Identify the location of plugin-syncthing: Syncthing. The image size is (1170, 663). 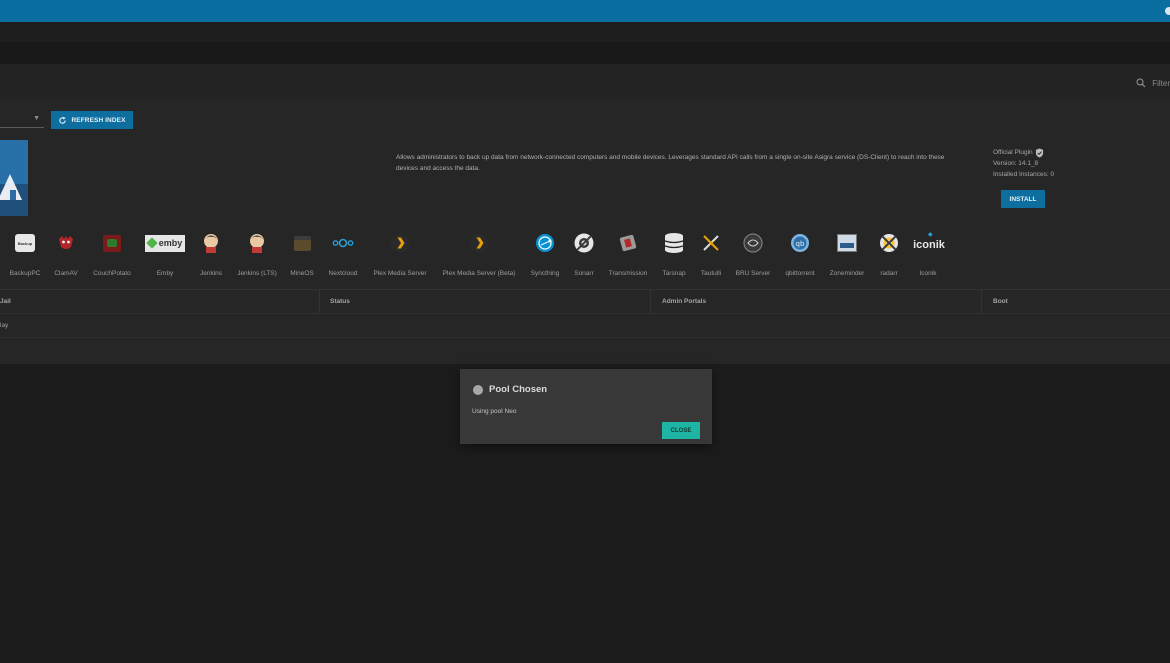
(545, 256).